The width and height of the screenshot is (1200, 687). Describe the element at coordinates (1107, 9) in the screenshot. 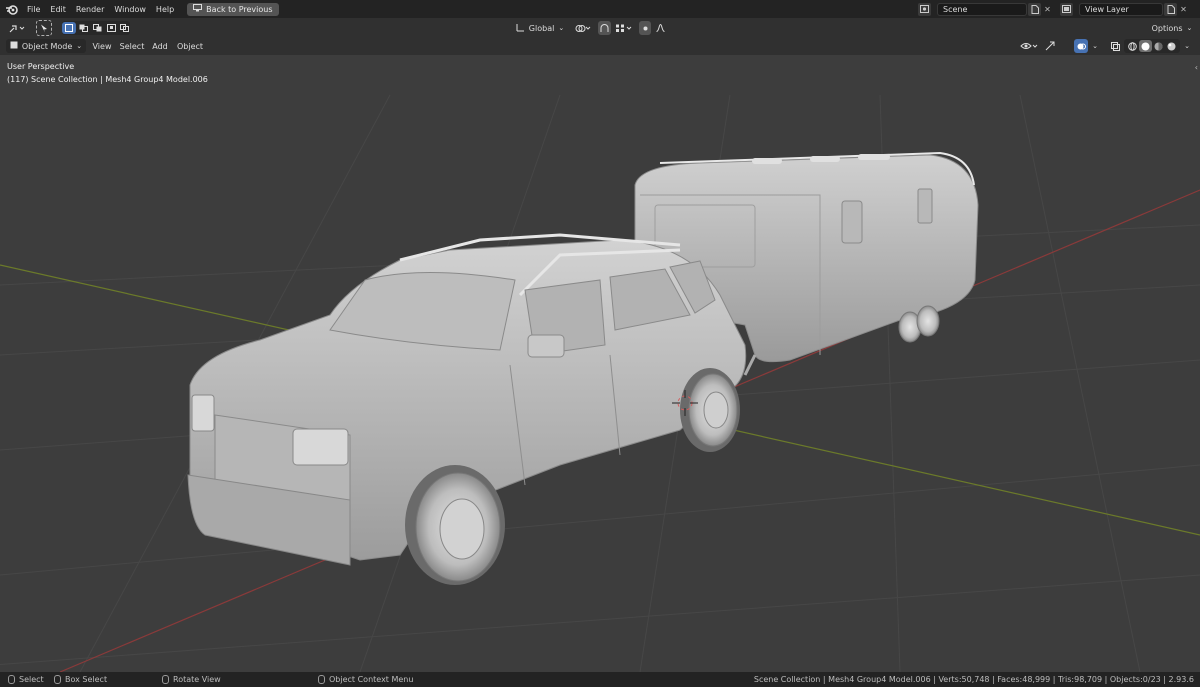

I see `view-layer-name: View Layer` at that location.